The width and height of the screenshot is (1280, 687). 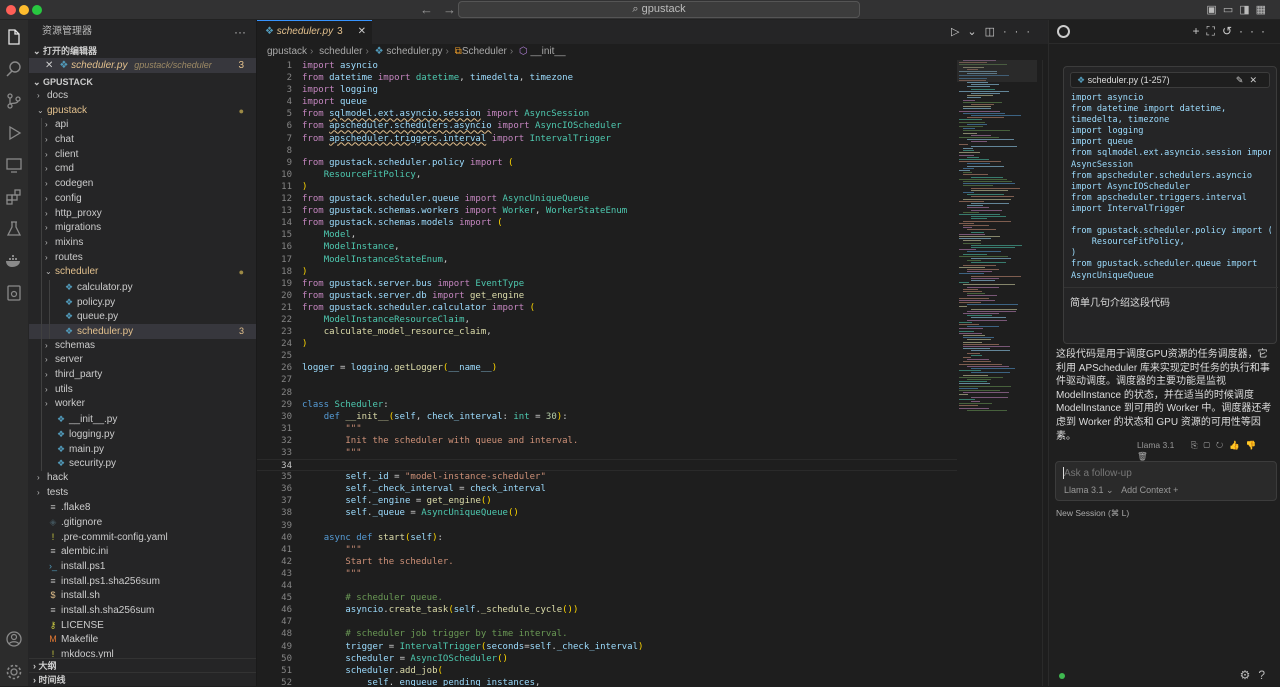 What do you see at coordinates (14, 134) in the screenshot?
I see `run-debug-icon` at bounding box center [14, 134].